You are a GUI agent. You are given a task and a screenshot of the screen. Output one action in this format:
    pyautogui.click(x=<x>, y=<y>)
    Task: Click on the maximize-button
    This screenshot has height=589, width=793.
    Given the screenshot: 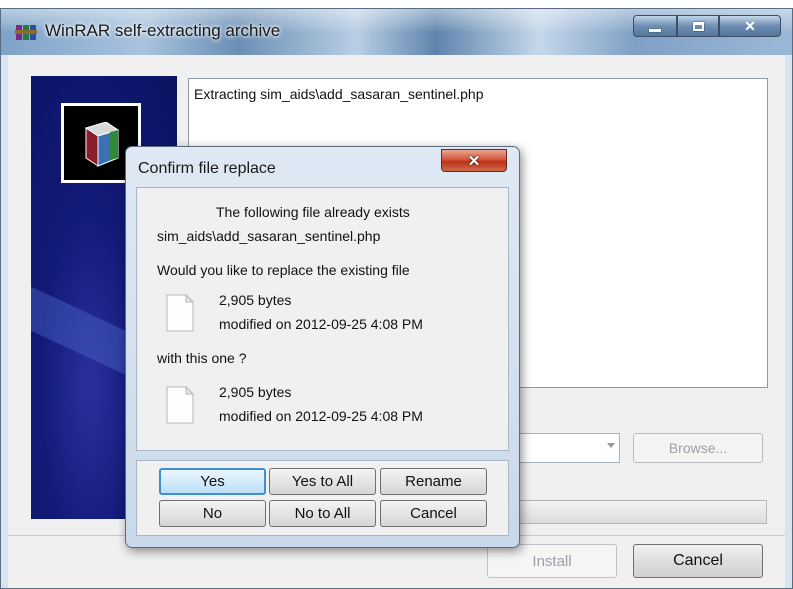 What is the action you would take?
    pyautogui.click(x=698, y=26)
    